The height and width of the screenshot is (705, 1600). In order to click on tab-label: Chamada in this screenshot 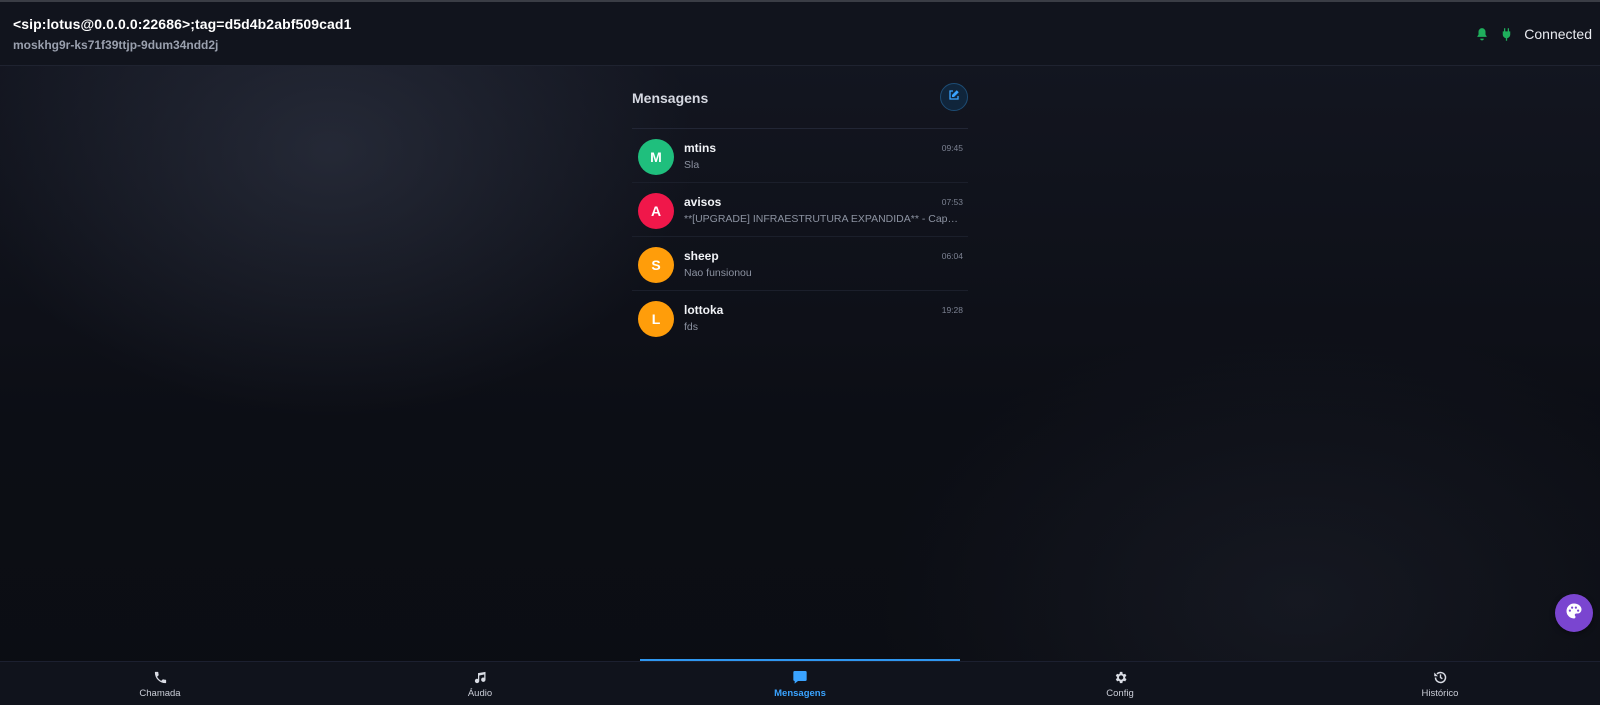, I will do `click(160, 693)`.